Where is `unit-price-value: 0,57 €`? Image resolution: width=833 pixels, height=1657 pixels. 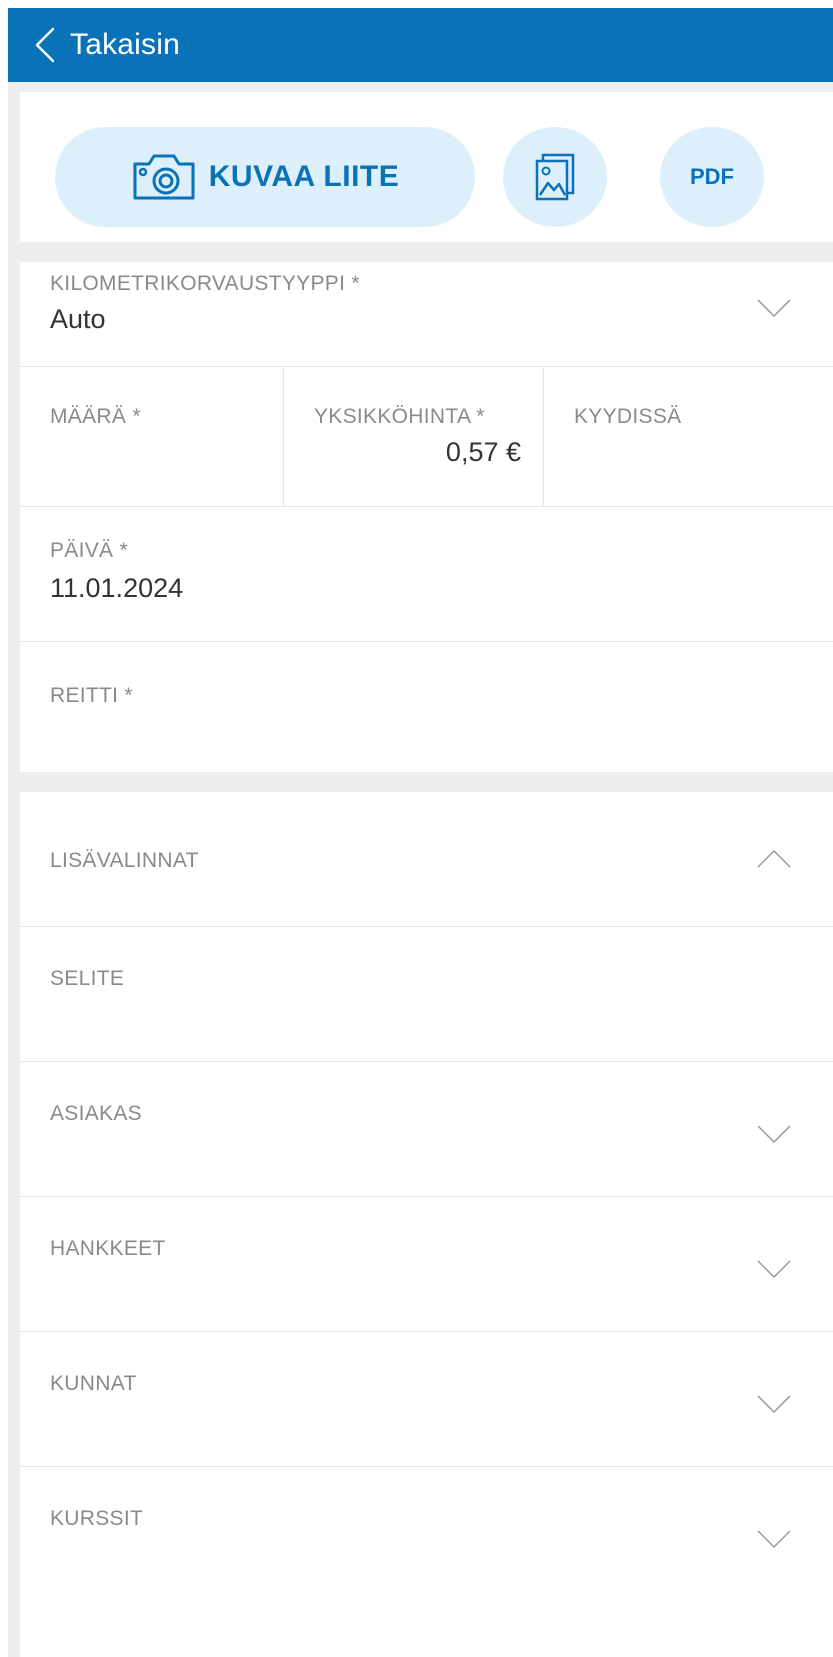 unit-price-value: 0,57 € is located at coordinates (483, 452).